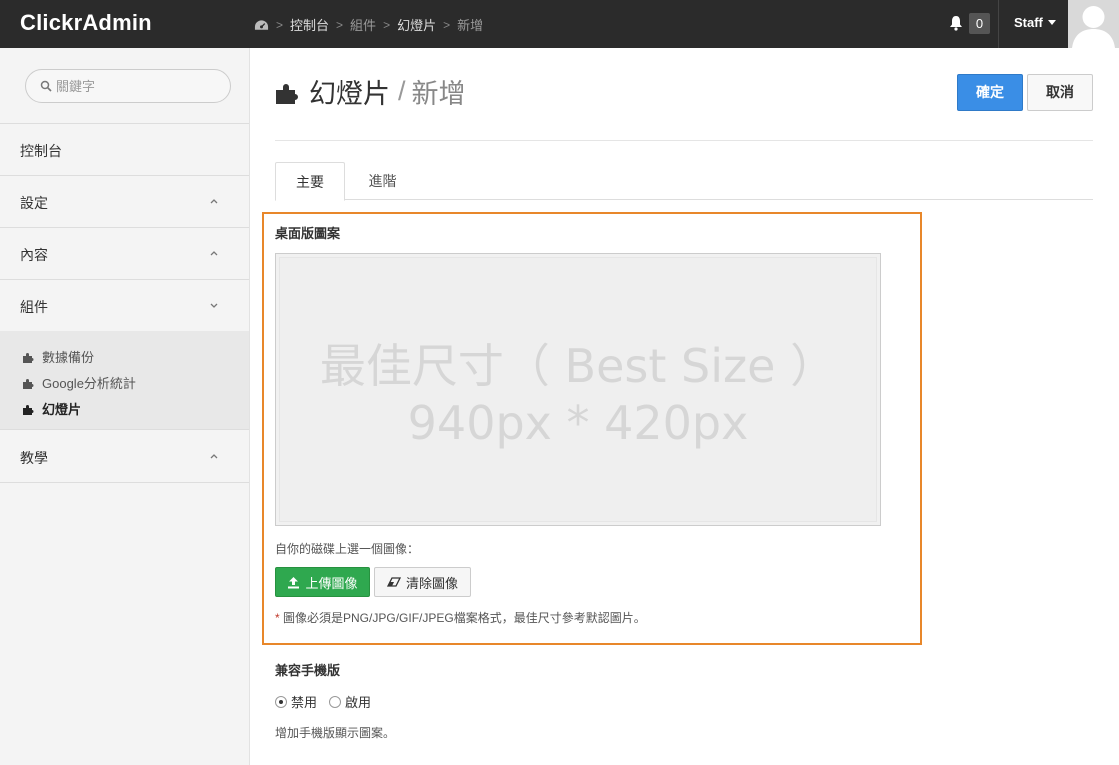 This screenshot has width=1119, height=765. Describe the element at coordinates (363, 24) in the screenshot. I see `breadcrumb-item: 組件` at that location.